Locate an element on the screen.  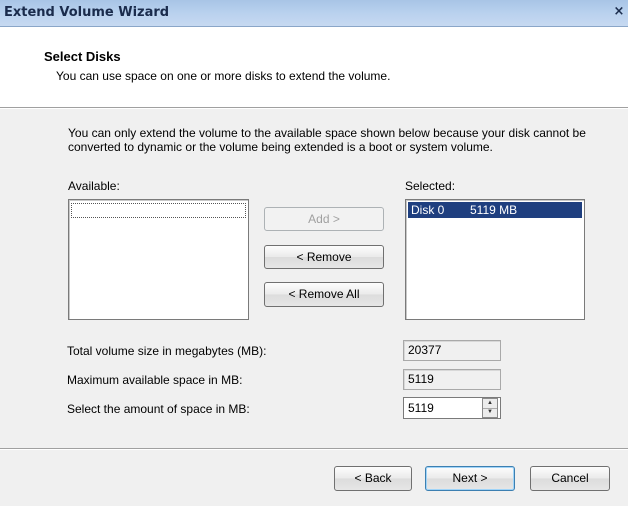
focus-rectangle is located at coordinates (158, 210).